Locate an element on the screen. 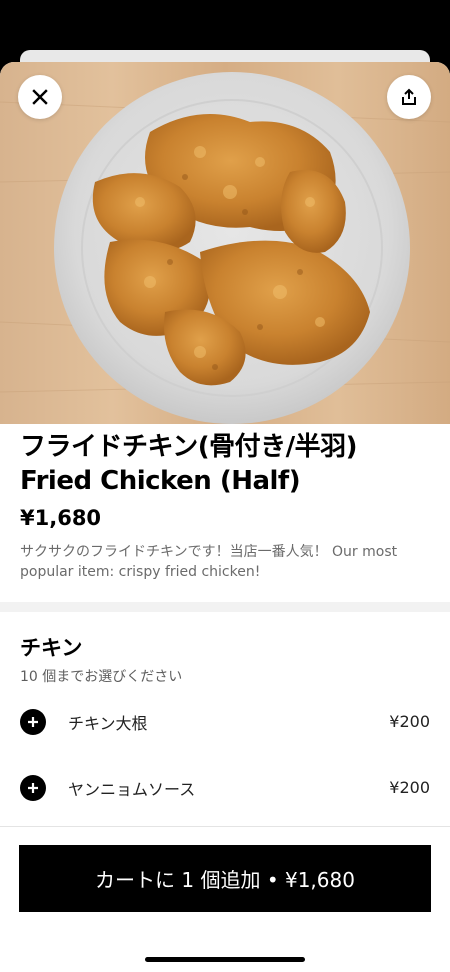  section-divider is located at coordinates (225, 607).